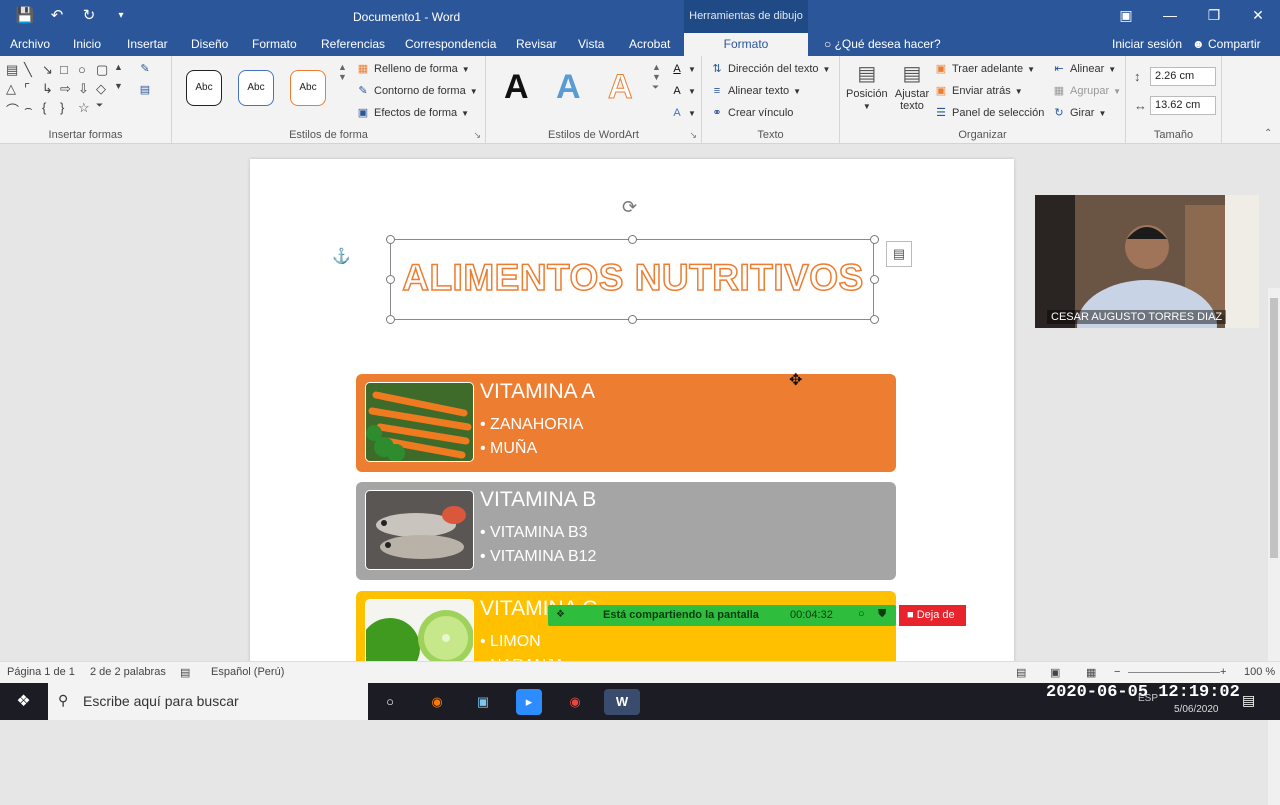 The height and width of the screenshot is (805, 1280). Describe the element at coordinates (204, 88) in the screenshot. I see `shape-style-black: Abc` at that location.